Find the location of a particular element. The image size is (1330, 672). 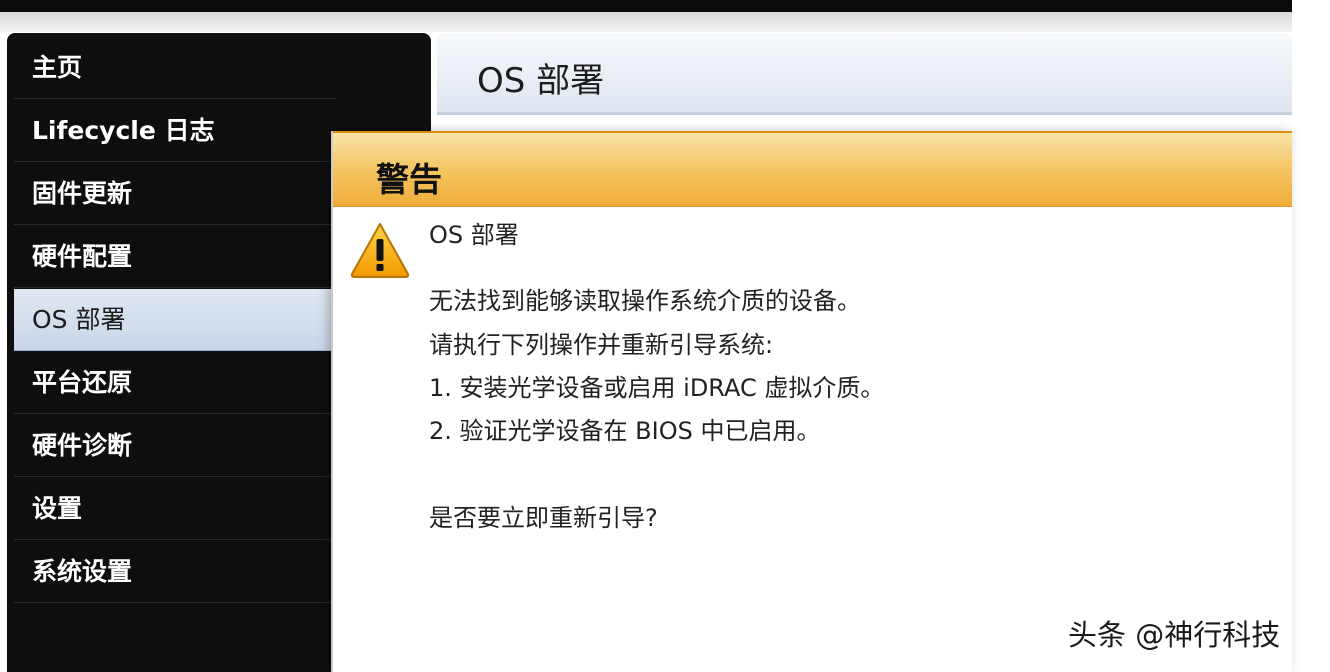

sidebar-item-hardware-diagnostics: 硬件诊断 is located at coordinates (175, 446).